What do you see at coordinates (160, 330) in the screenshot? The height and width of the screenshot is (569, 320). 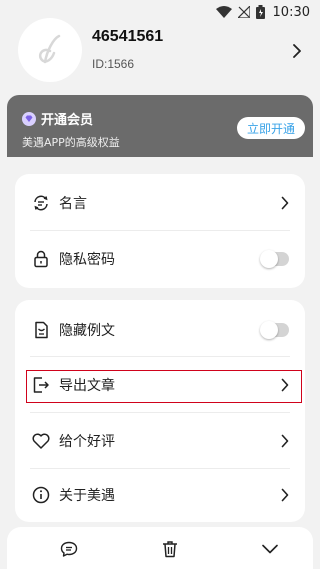 I see `menu-item-hide-examples: 隐藏例文` at bounding box center [160, 330].